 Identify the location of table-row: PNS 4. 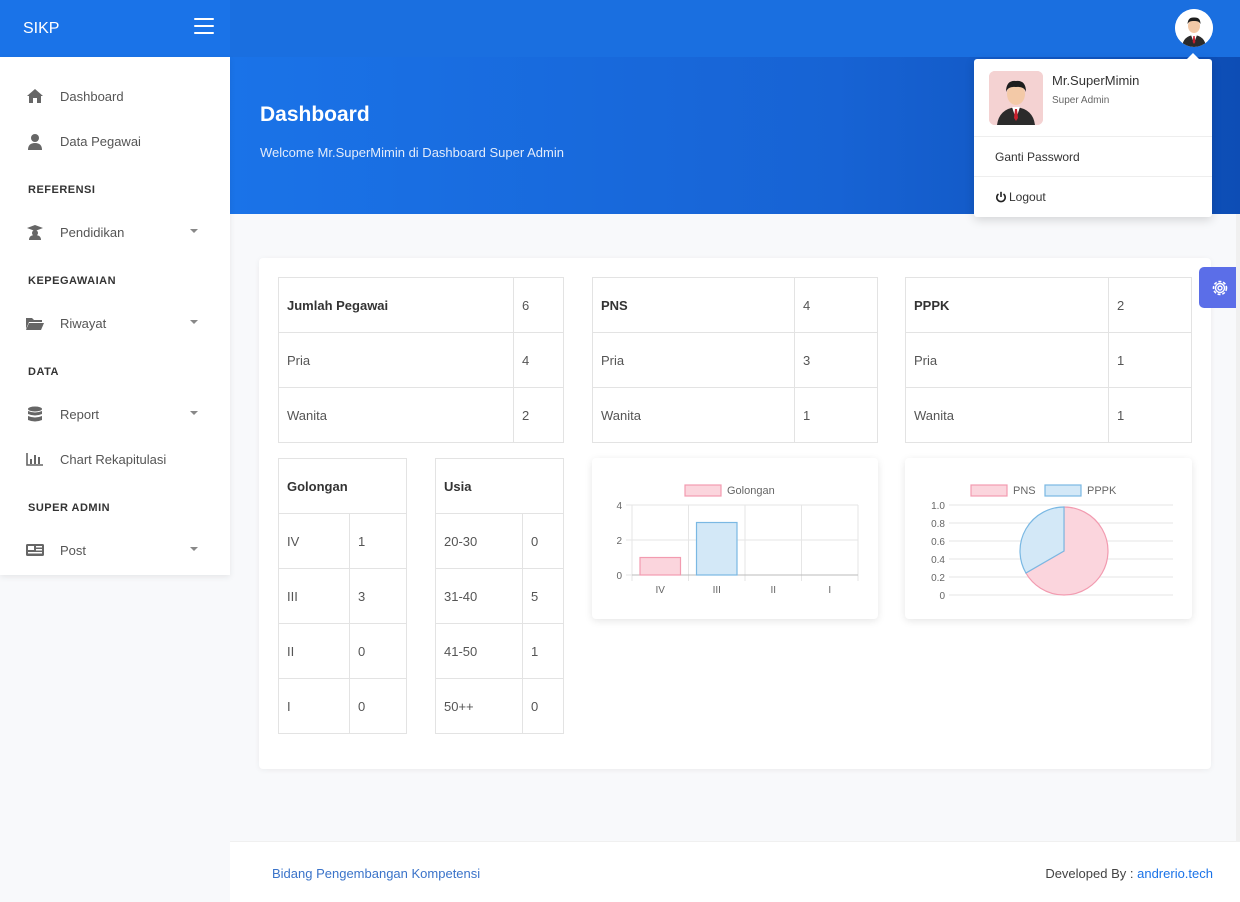
(735, 305).